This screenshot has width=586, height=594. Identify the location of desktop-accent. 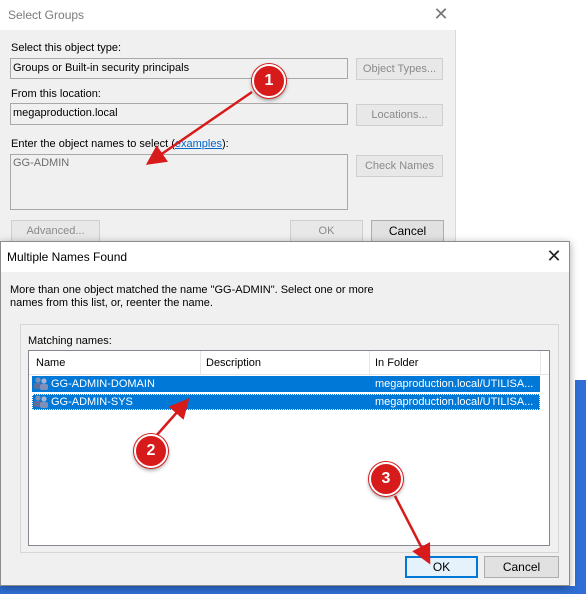
(580, 487).